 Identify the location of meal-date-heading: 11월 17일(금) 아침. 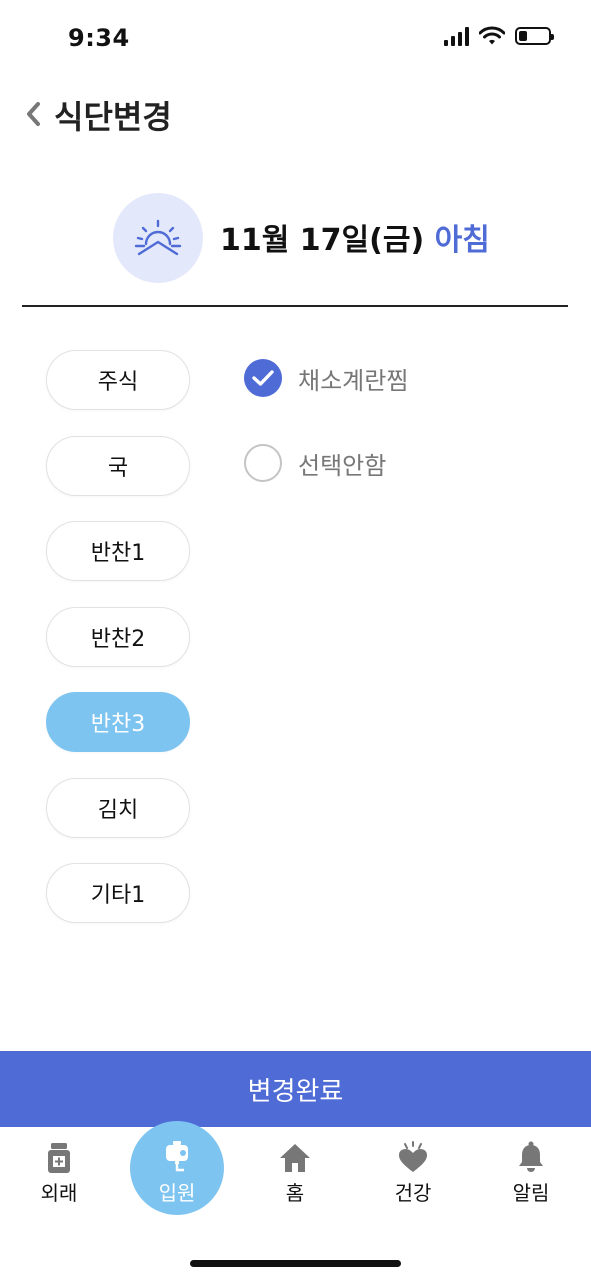
(355, 237).